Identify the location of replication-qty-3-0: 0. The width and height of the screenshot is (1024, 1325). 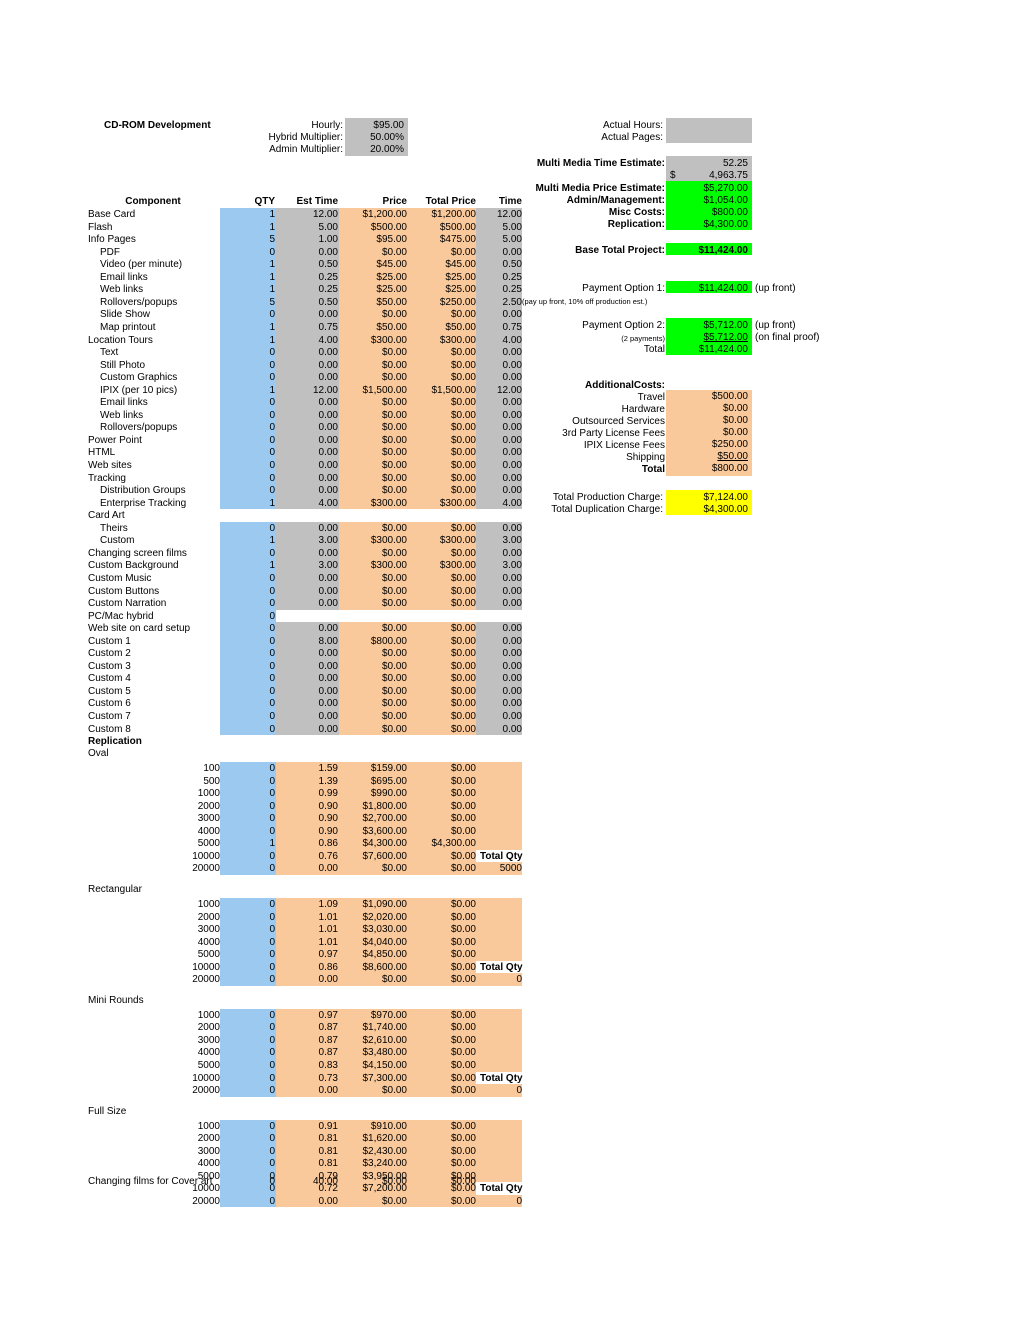
(249, 1127).